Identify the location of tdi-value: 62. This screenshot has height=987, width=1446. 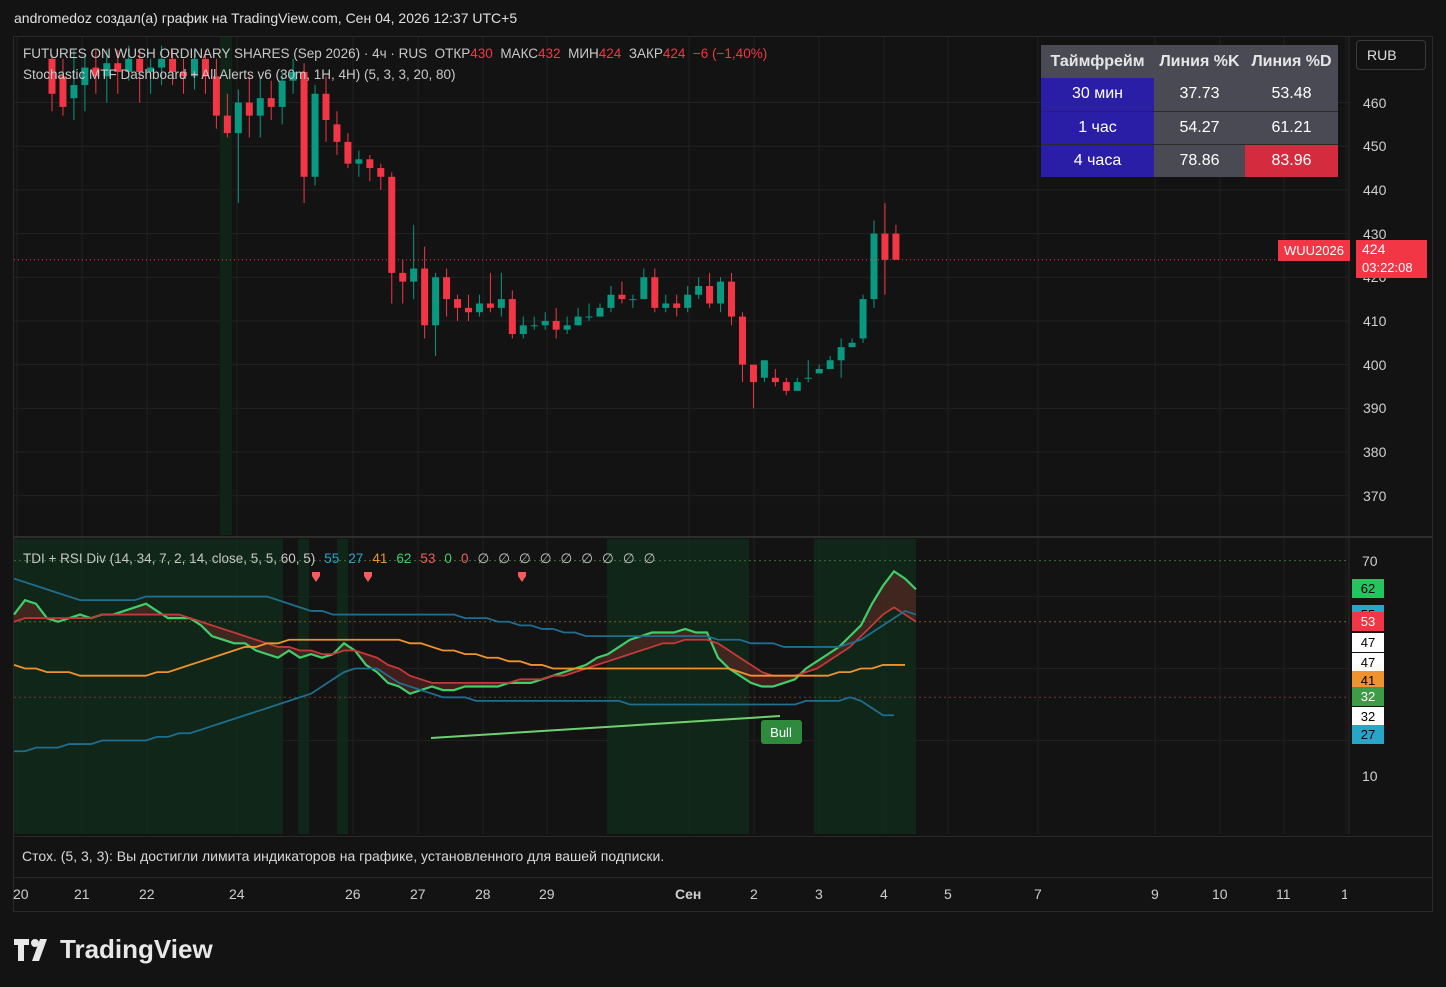
(404, 558).